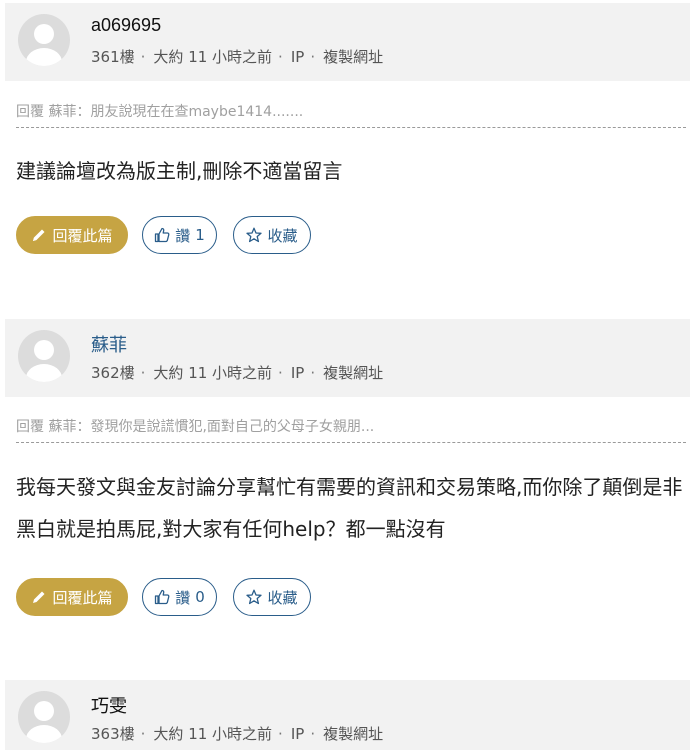 Image resolution: width=690 pixels, height=750 pixels. What do you see at coordinates (109, 705) in the screenshot?
I see `username: 巧雯` at bounding box center [109, 705].